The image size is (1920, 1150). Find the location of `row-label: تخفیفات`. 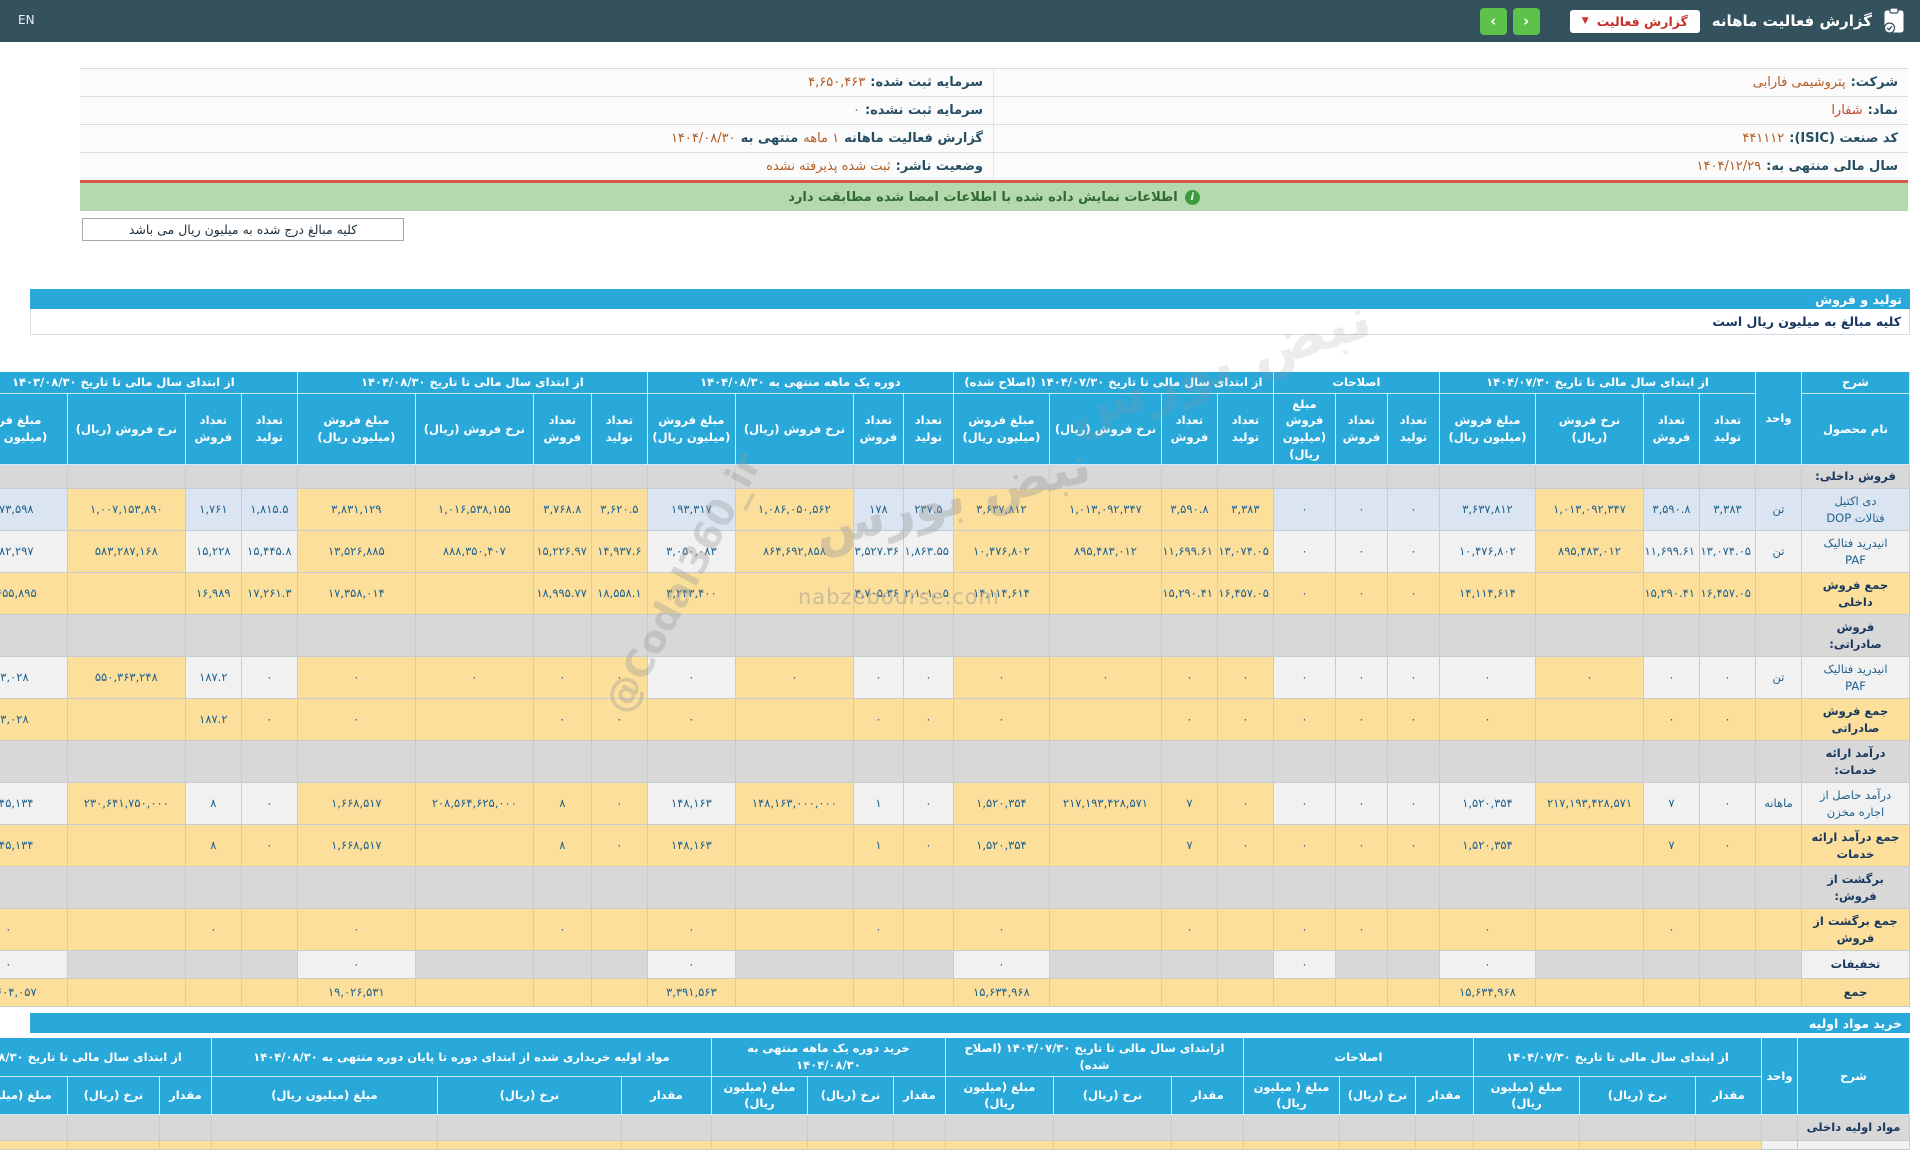

row-label: تخفیفات is located at coordinates (1855, 965).